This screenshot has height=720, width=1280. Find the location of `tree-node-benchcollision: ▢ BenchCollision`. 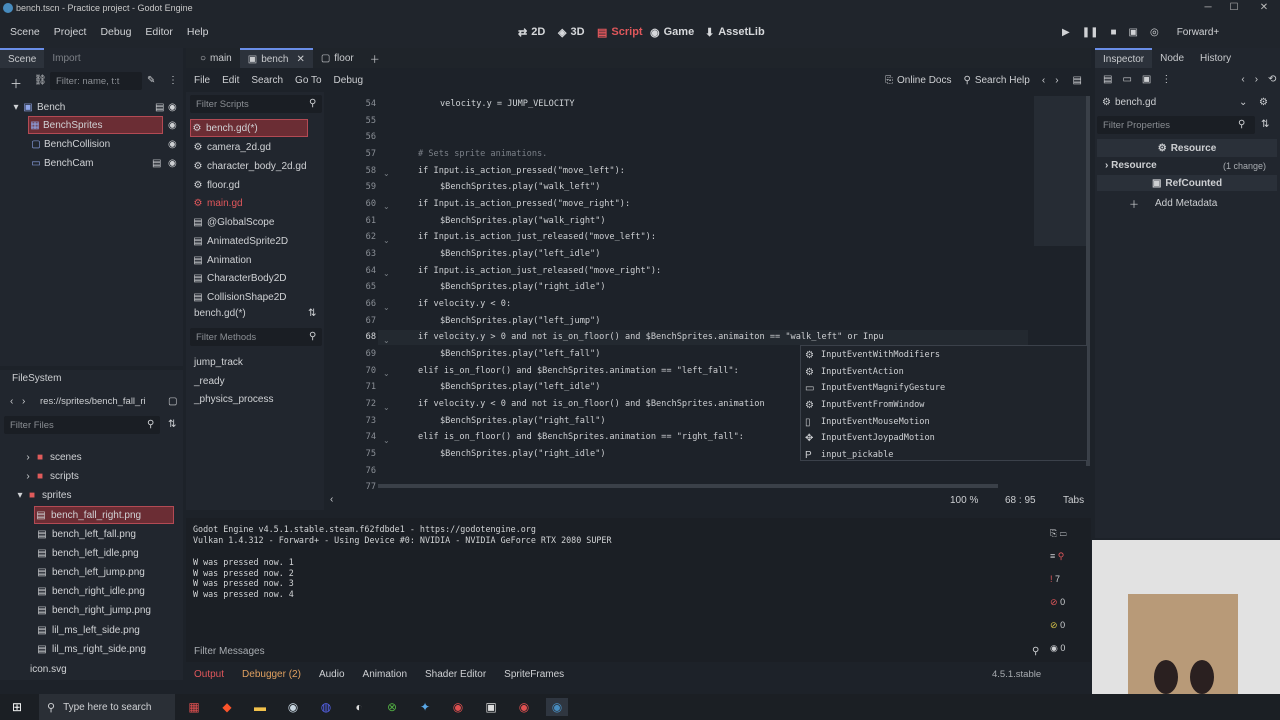

tree-node-benchcollision: ▢ BenchCollision is located at coordinates (100, 144).